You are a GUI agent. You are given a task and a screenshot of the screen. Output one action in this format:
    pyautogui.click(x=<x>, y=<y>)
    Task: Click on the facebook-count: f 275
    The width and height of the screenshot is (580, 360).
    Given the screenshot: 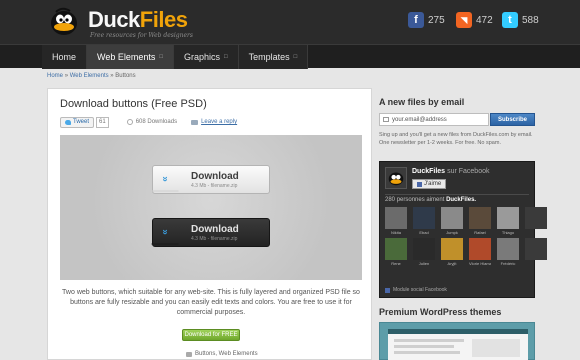 What is the action you would take?
    pyautogui.click(x=426, y=20)
    